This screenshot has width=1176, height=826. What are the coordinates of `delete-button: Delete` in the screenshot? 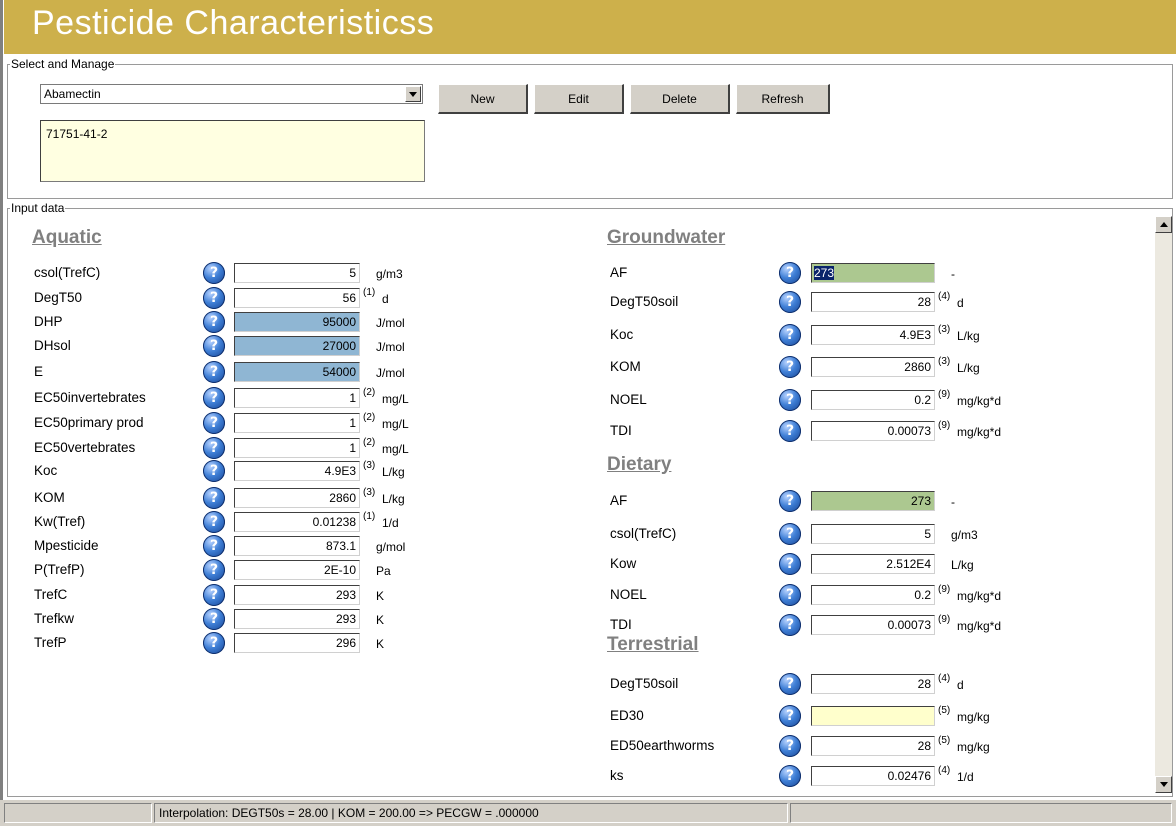 It's located at (680, 99).